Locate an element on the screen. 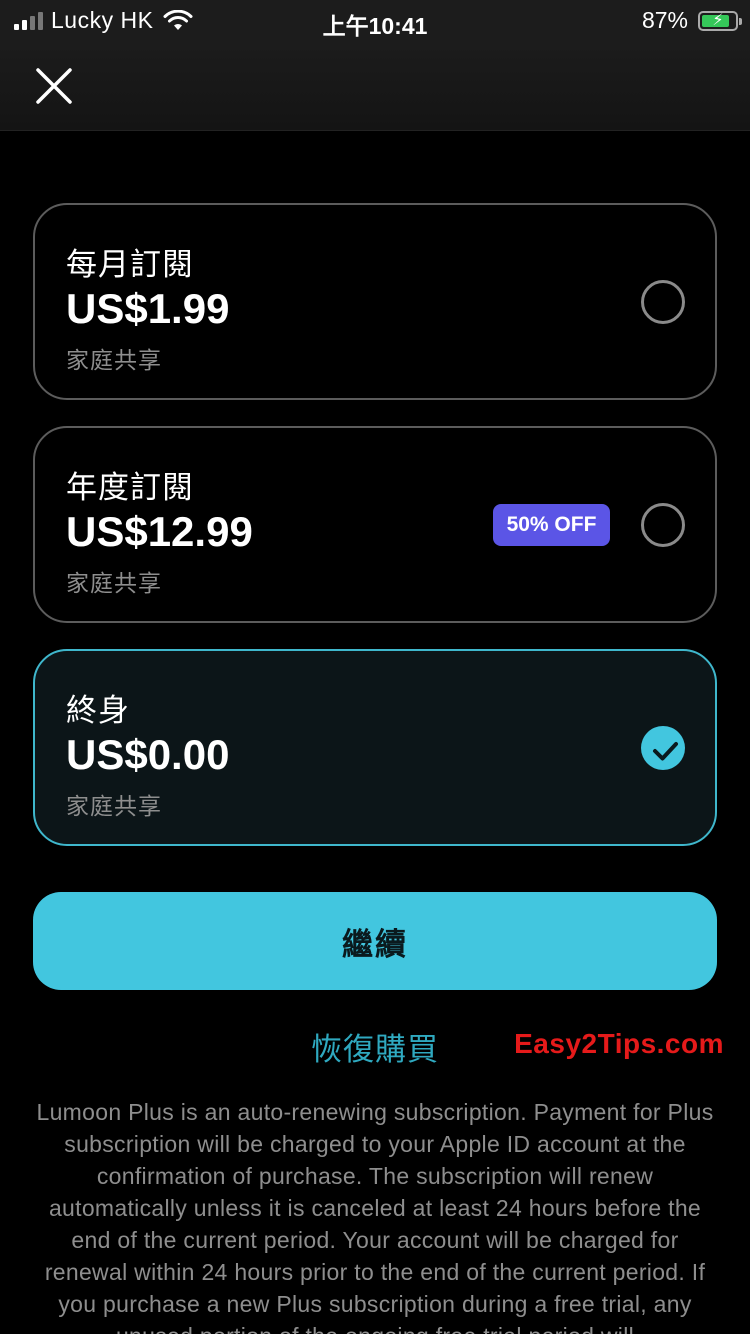  status-time: 上午10:41 is located at coordinates (375, 26).